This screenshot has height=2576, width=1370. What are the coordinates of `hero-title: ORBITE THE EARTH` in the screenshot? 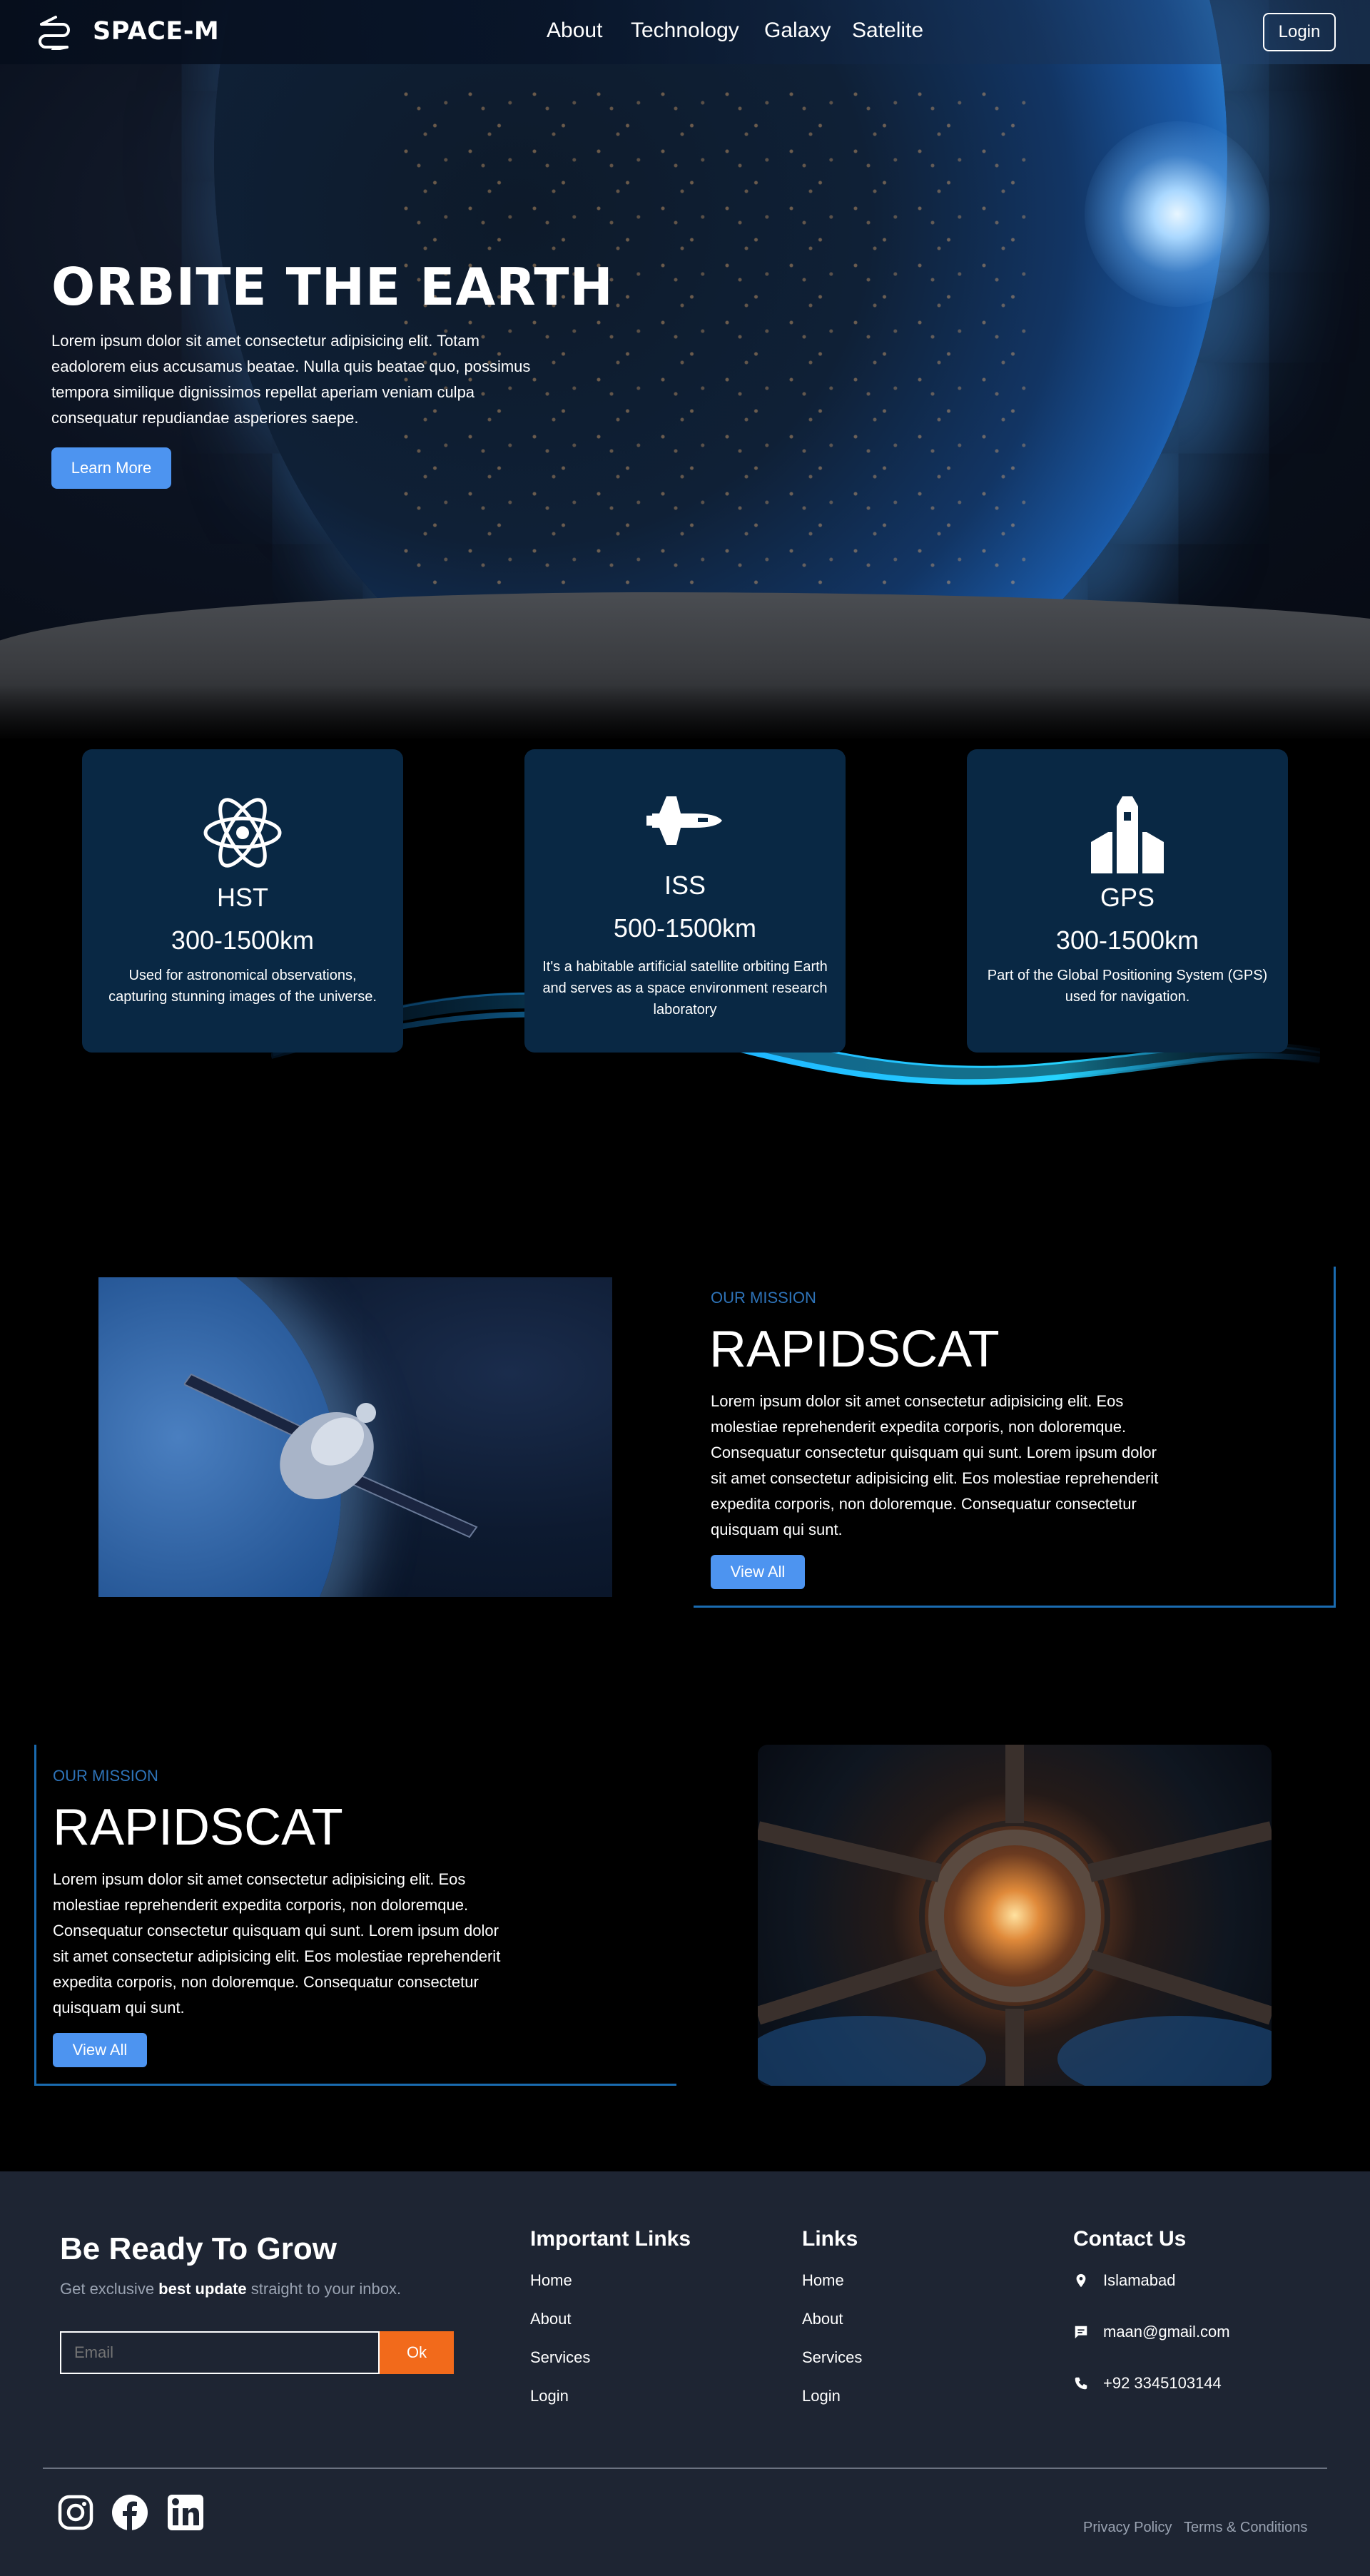 It's located at (332, 287).